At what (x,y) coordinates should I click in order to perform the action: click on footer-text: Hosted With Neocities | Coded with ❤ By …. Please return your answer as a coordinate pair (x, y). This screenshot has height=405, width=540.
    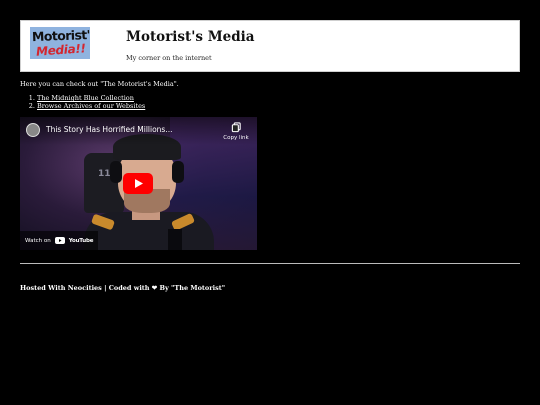
    Looking at the image, I should click on (123, 288).